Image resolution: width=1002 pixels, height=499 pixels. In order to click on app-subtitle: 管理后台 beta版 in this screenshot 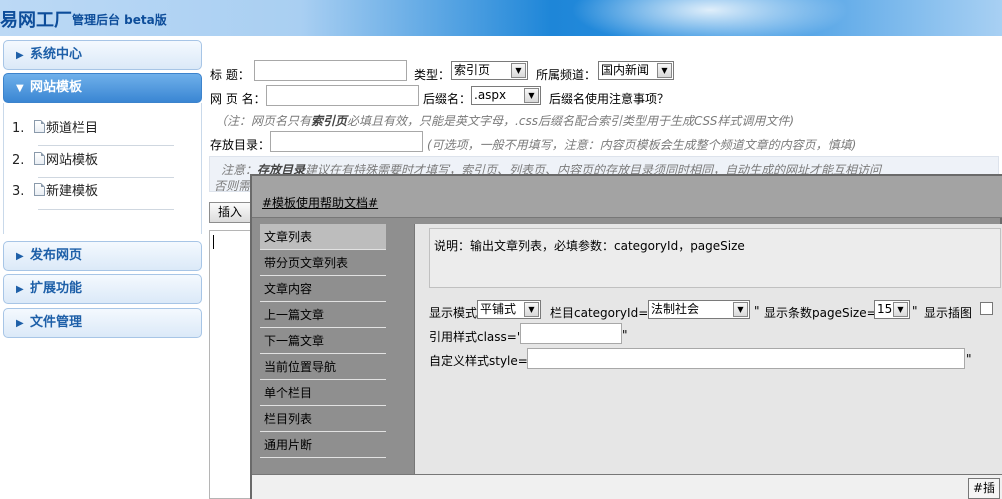, I will do `click(119, 20)`.